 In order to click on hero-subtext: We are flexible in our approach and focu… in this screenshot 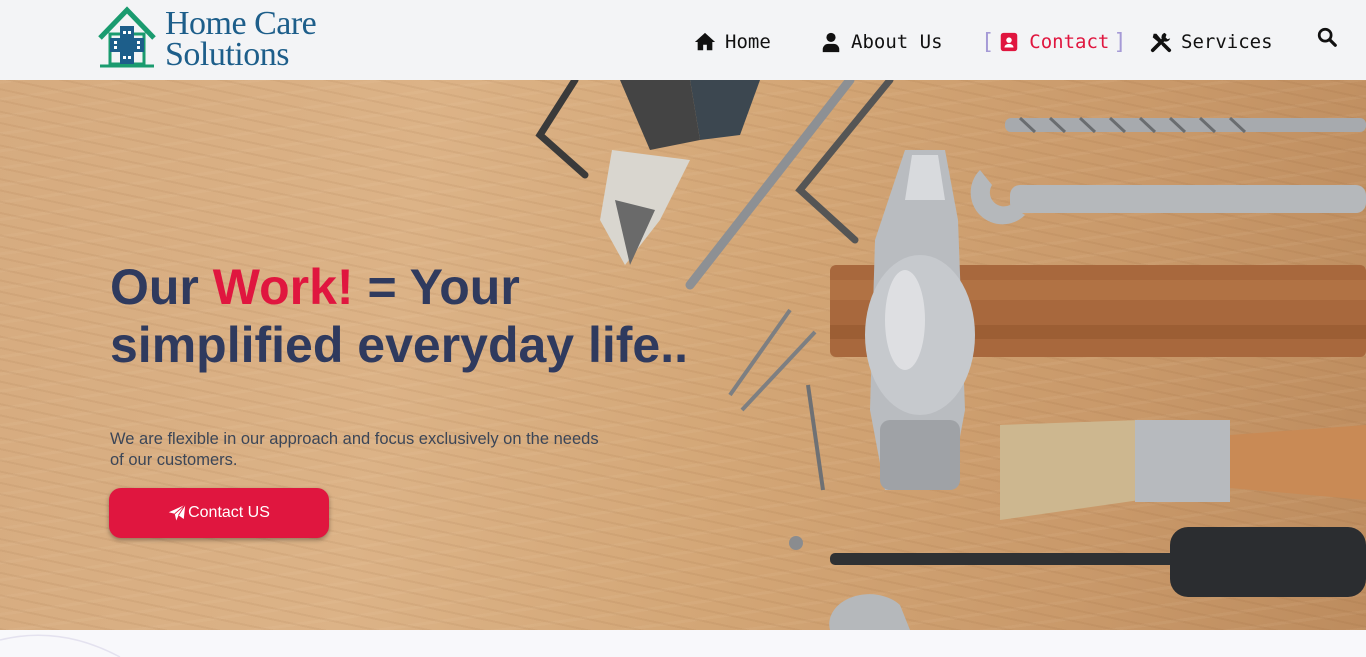, I will do `click(354, 449)`.